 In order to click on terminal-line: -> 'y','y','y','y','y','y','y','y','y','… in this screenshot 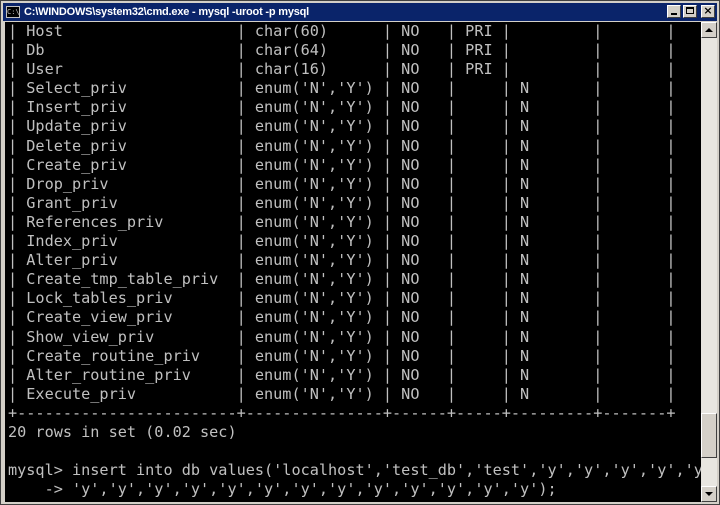, I will do `click(282, 489)`.